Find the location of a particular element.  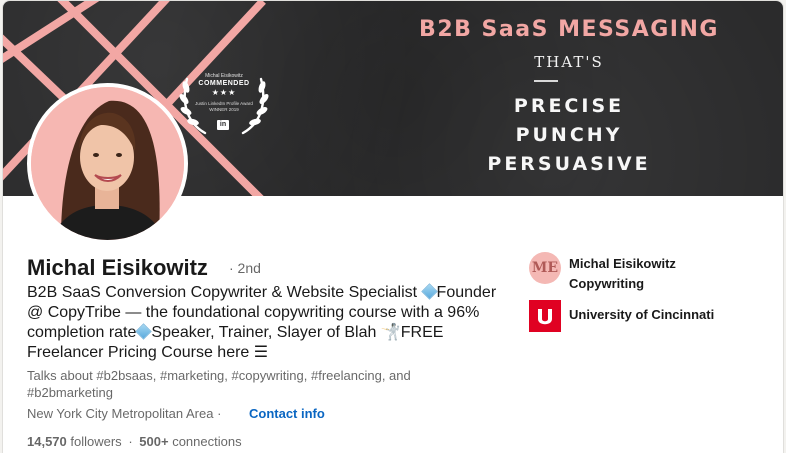

award-top: Michal Eisikowitz is located at coordinates (224, 76).